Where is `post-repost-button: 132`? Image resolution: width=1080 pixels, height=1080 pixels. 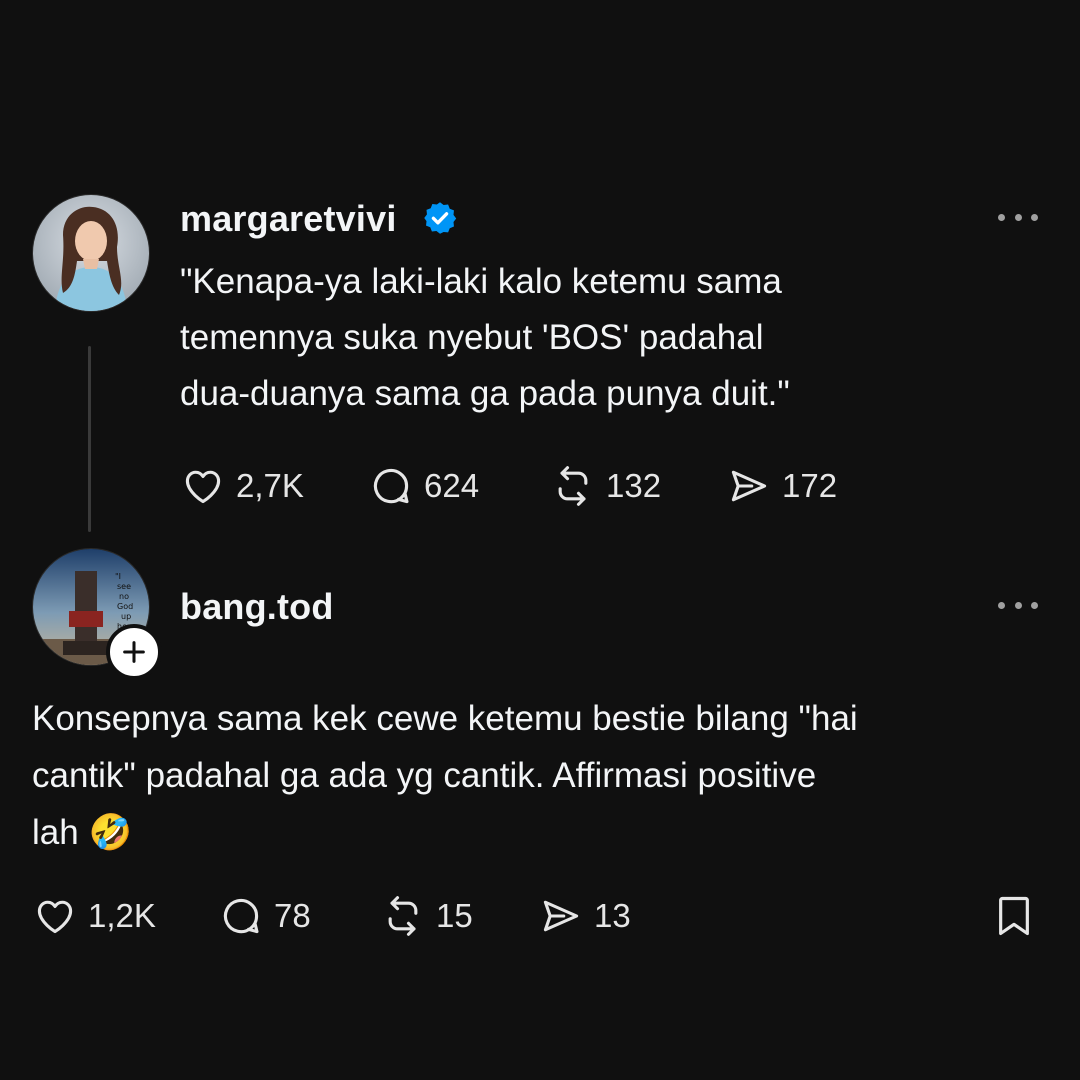 post-repost-button: 132 is located at coordinates (605, 486).